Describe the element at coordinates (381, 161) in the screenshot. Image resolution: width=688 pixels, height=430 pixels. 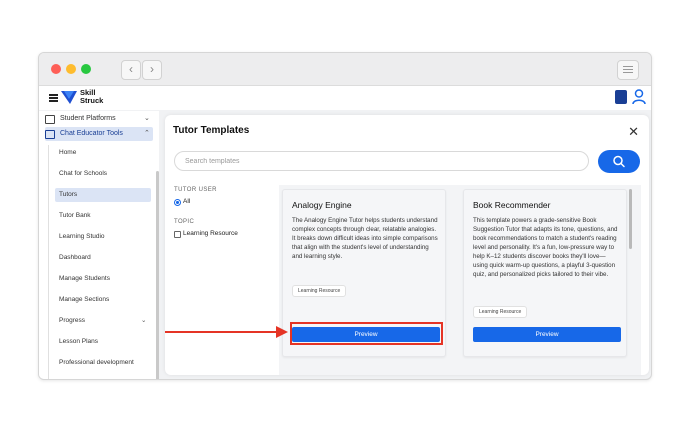
I see `search-input` at that location.